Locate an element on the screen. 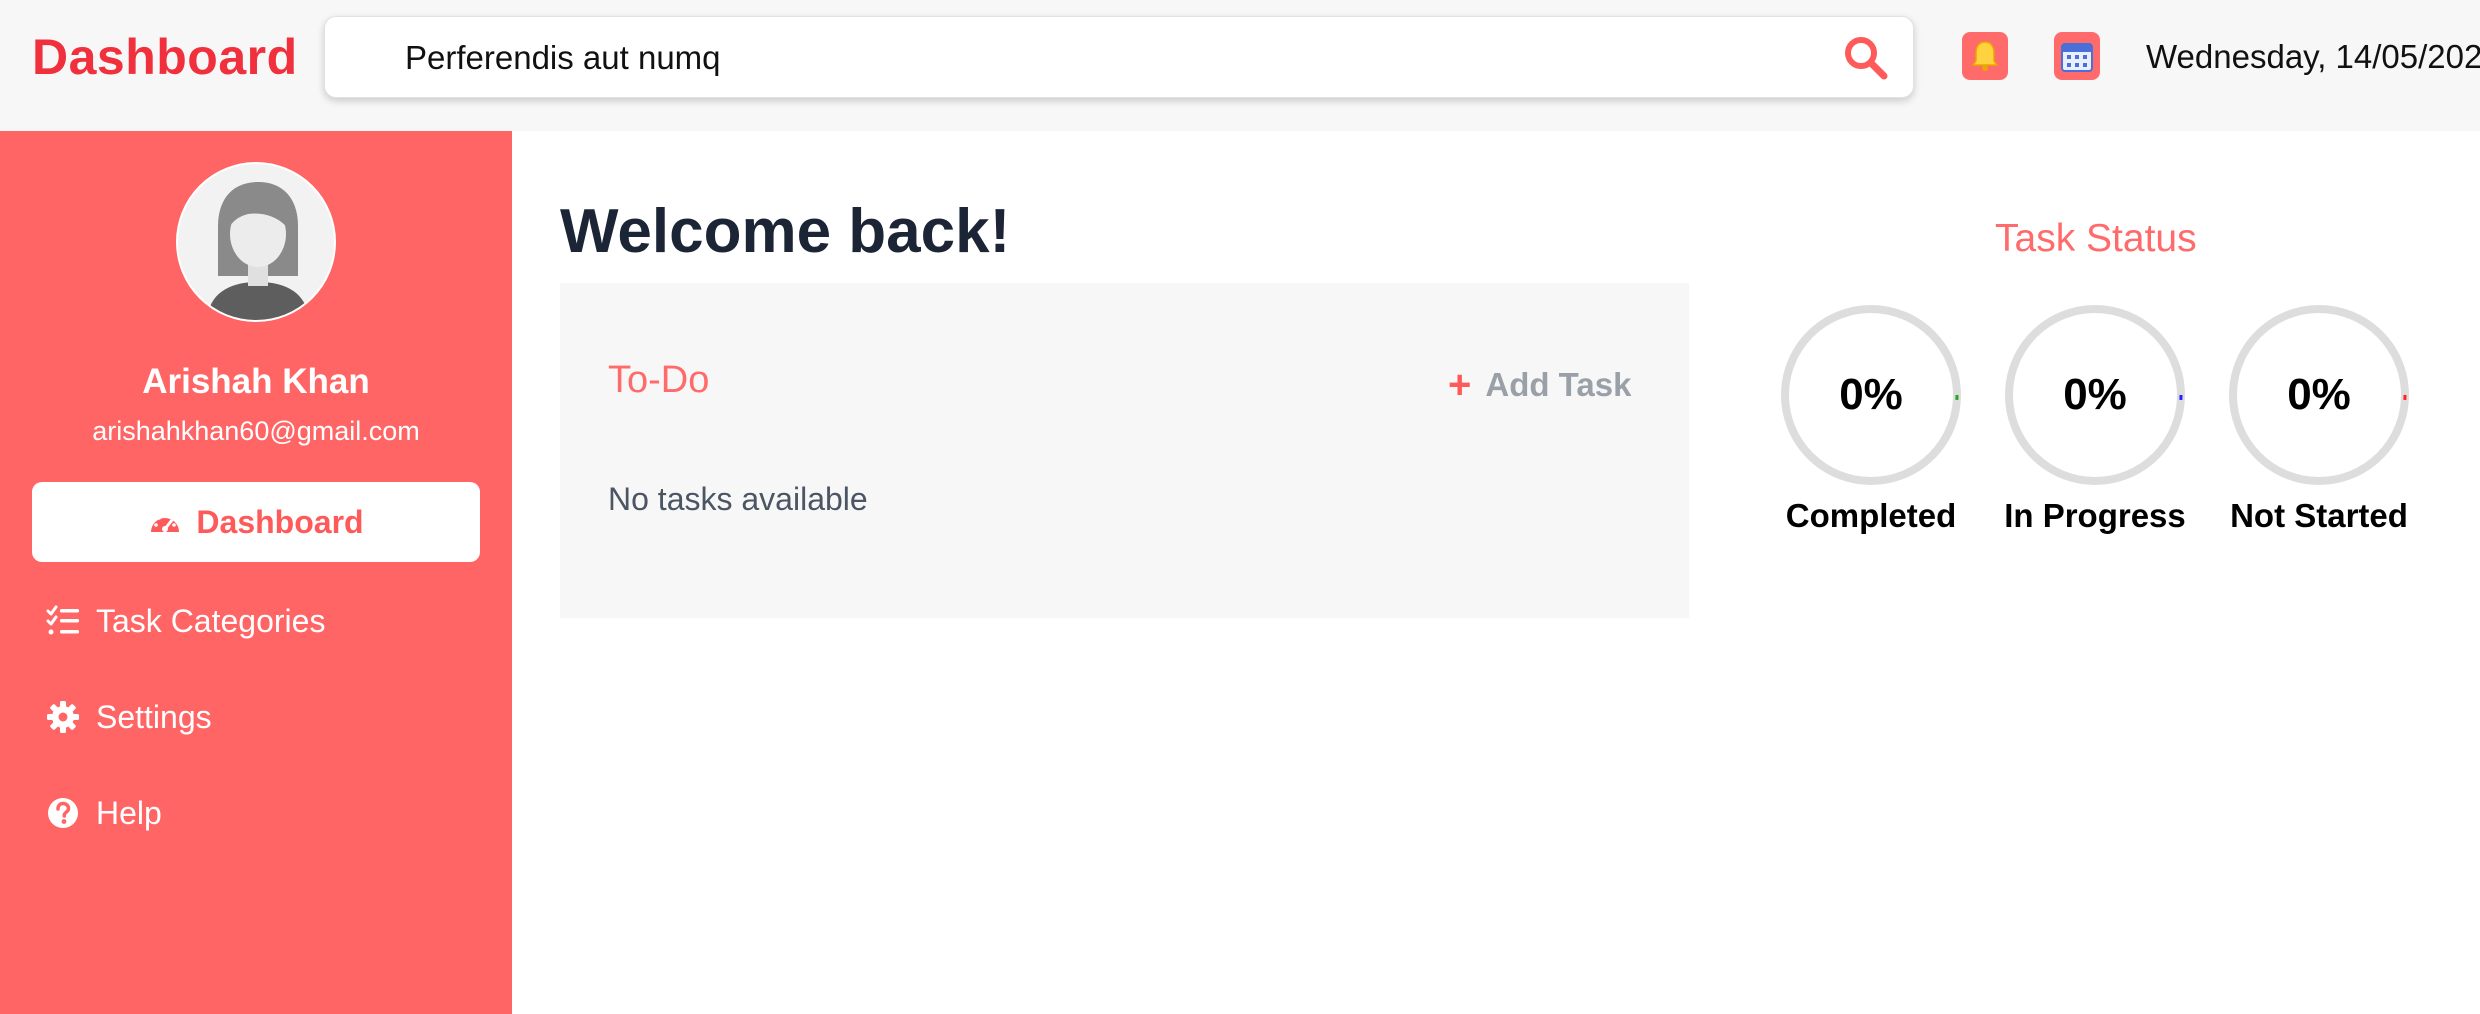  search-bar is located at coordinates (1119, 57).